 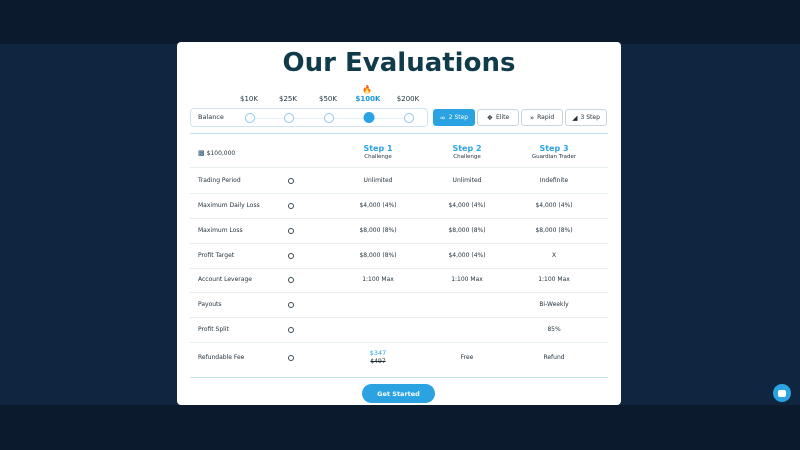 What do you see at coordinates (378, 353) in the screenshot?
I see `fee-price-new: $347` at bounding box center [378, 353].